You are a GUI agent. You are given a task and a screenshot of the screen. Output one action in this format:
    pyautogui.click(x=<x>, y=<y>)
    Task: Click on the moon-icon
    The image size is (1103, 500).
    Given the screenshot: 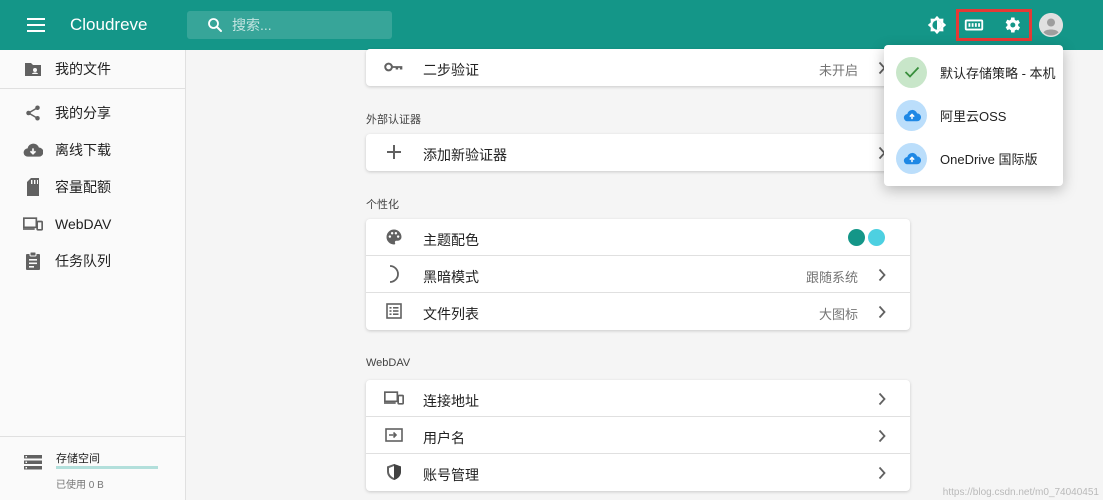 What is the action you would take?
    pyautogui.click(x=394, y=274)
    